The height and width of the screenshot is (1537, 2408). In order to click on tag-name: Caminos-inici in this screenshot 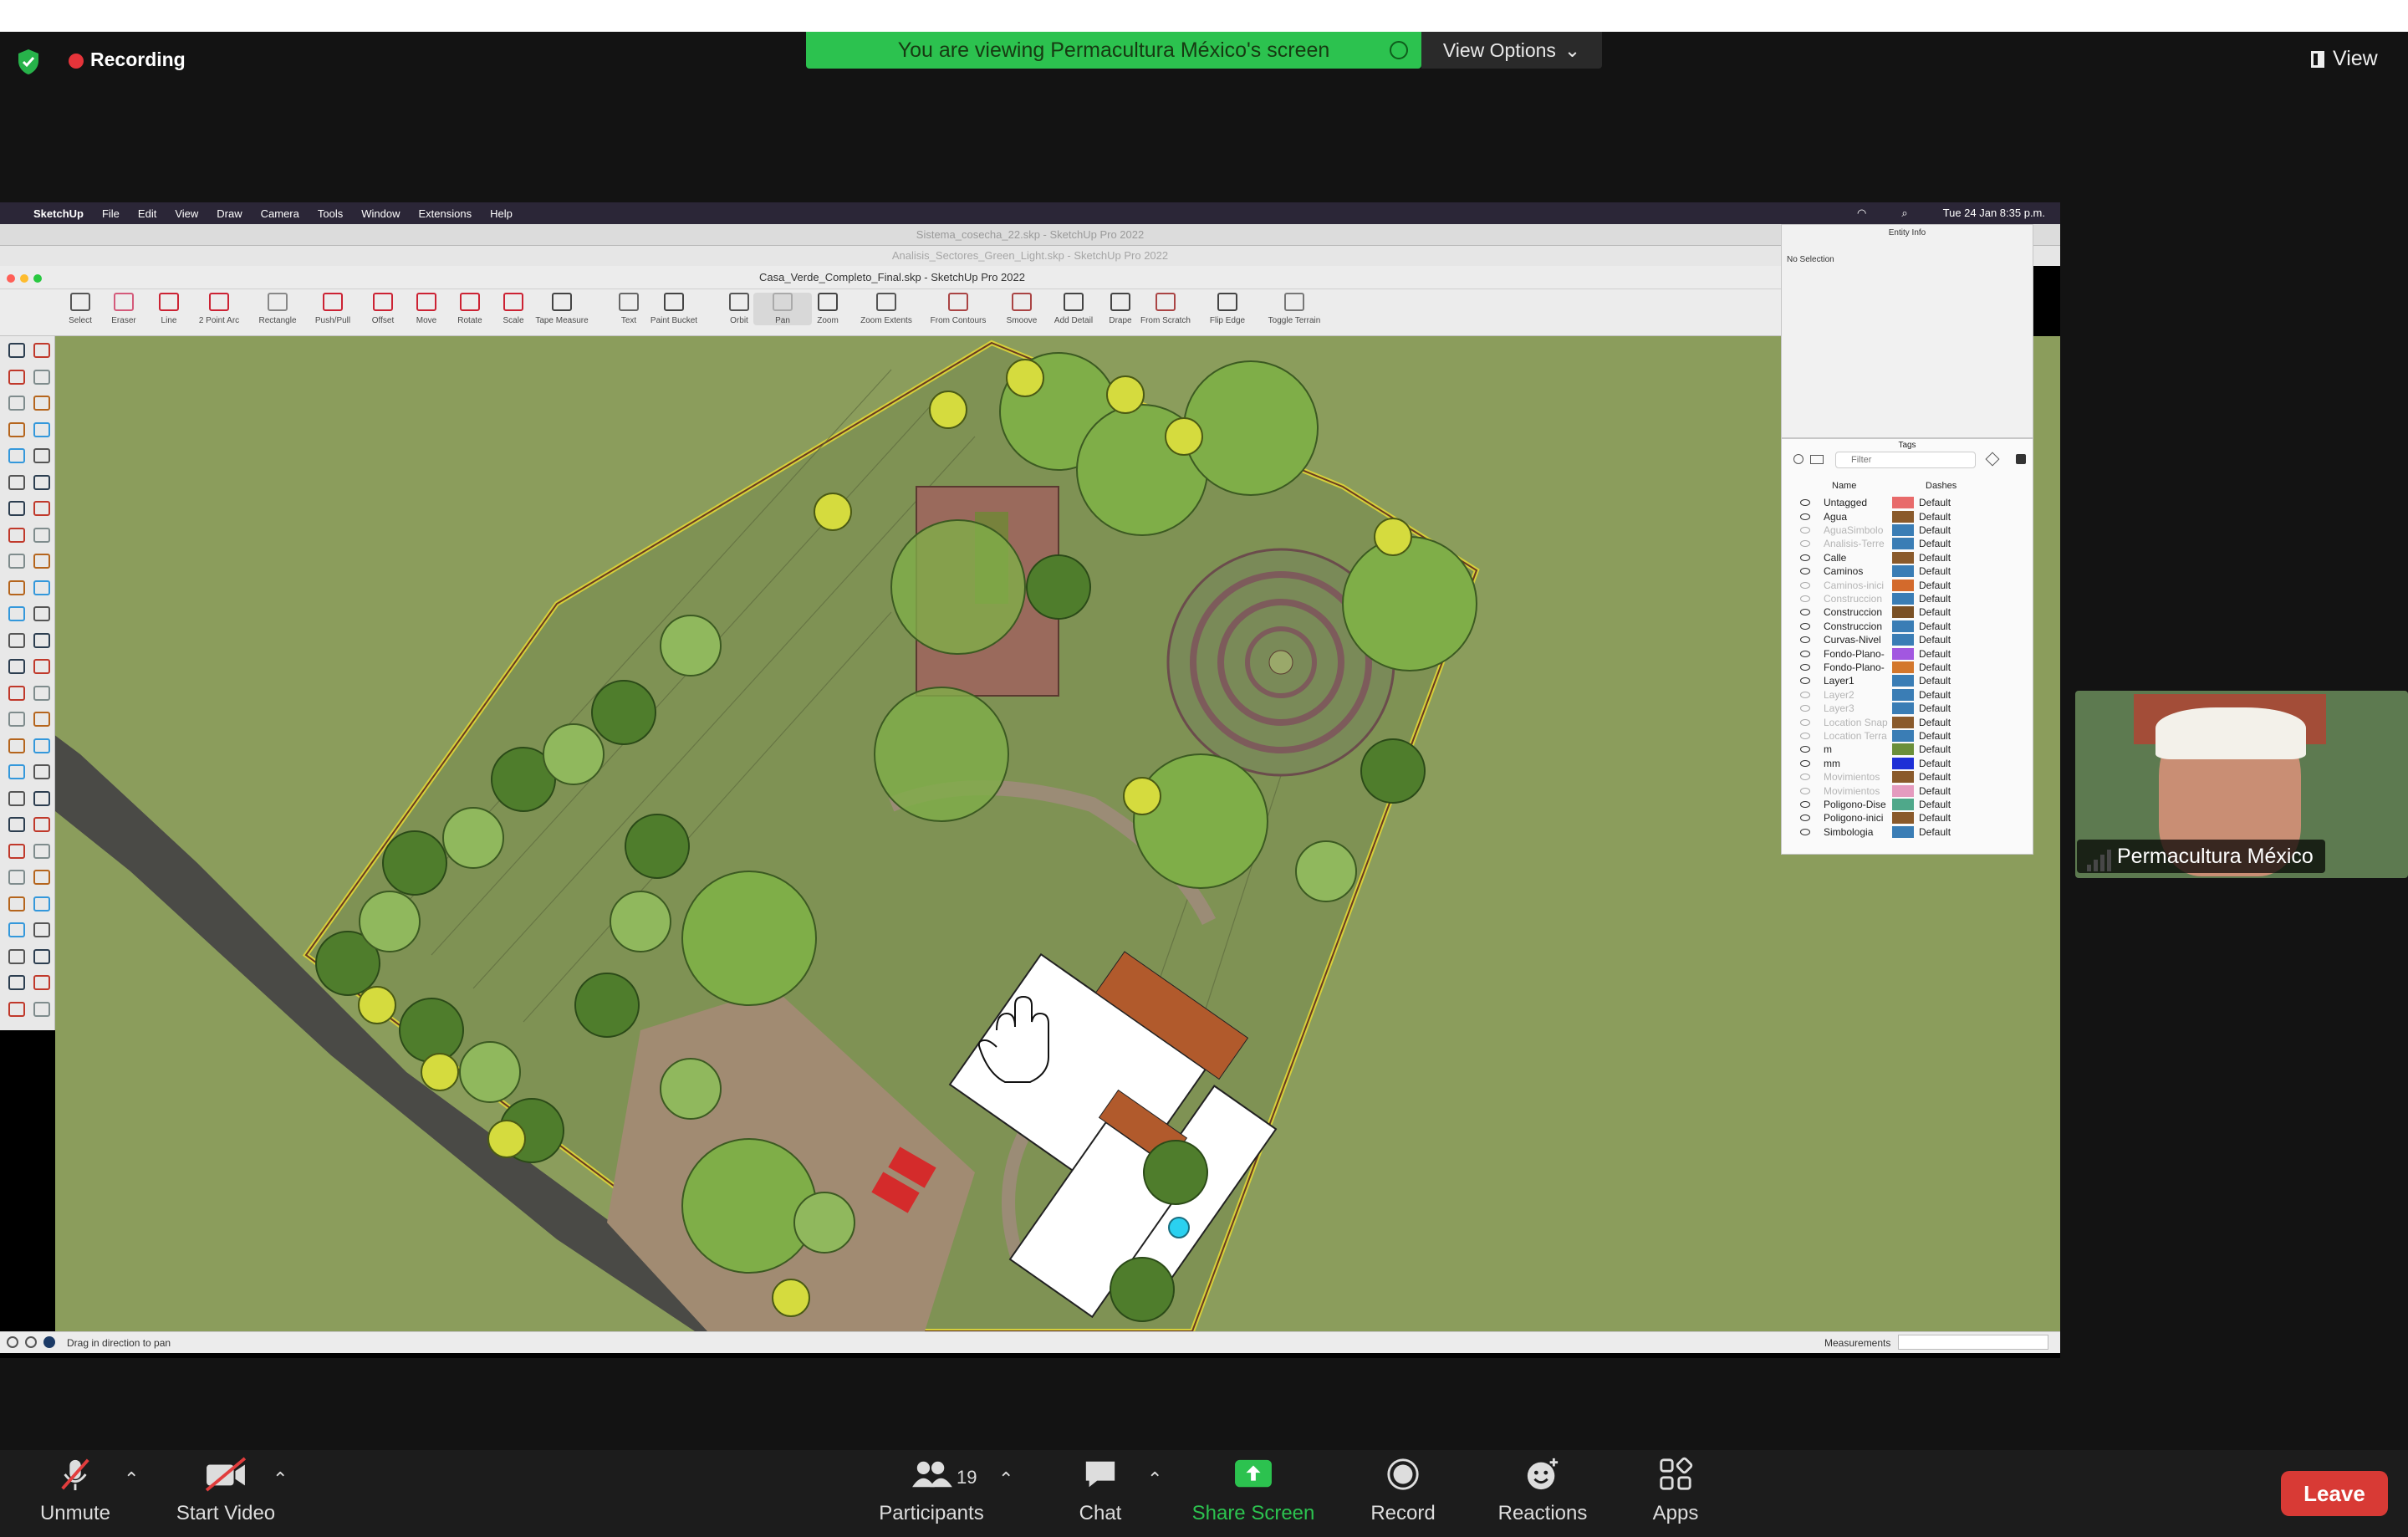, I will do `click(1858, 585)`.